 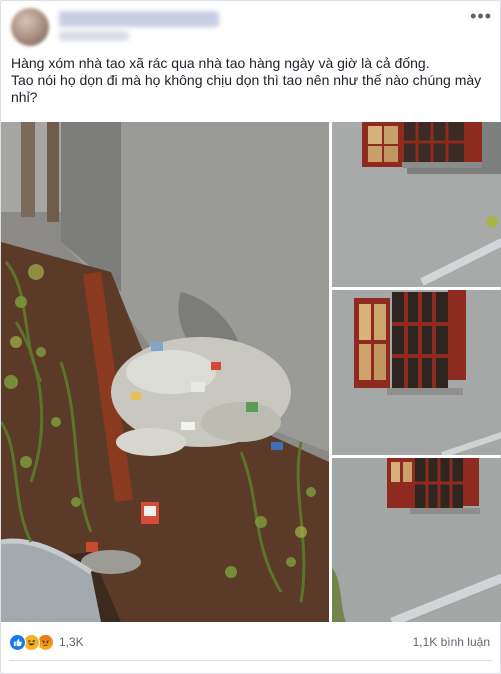 What do you see at coordinates (71, 642) in the screenshot?
I see `reaction-count: 1,3K` at bounding box center [71, 642].